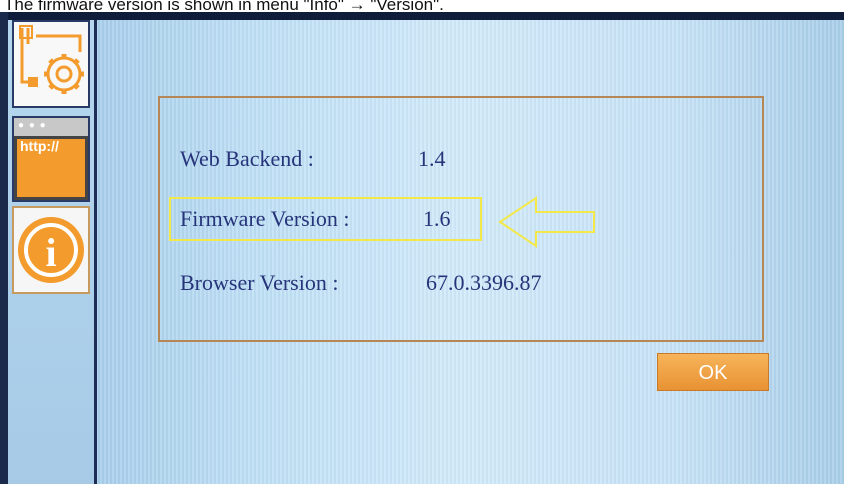  Describe the element at coordinates (247, 158) in the screenshot. I see `web-backend-label: Web Backend :` at that location.